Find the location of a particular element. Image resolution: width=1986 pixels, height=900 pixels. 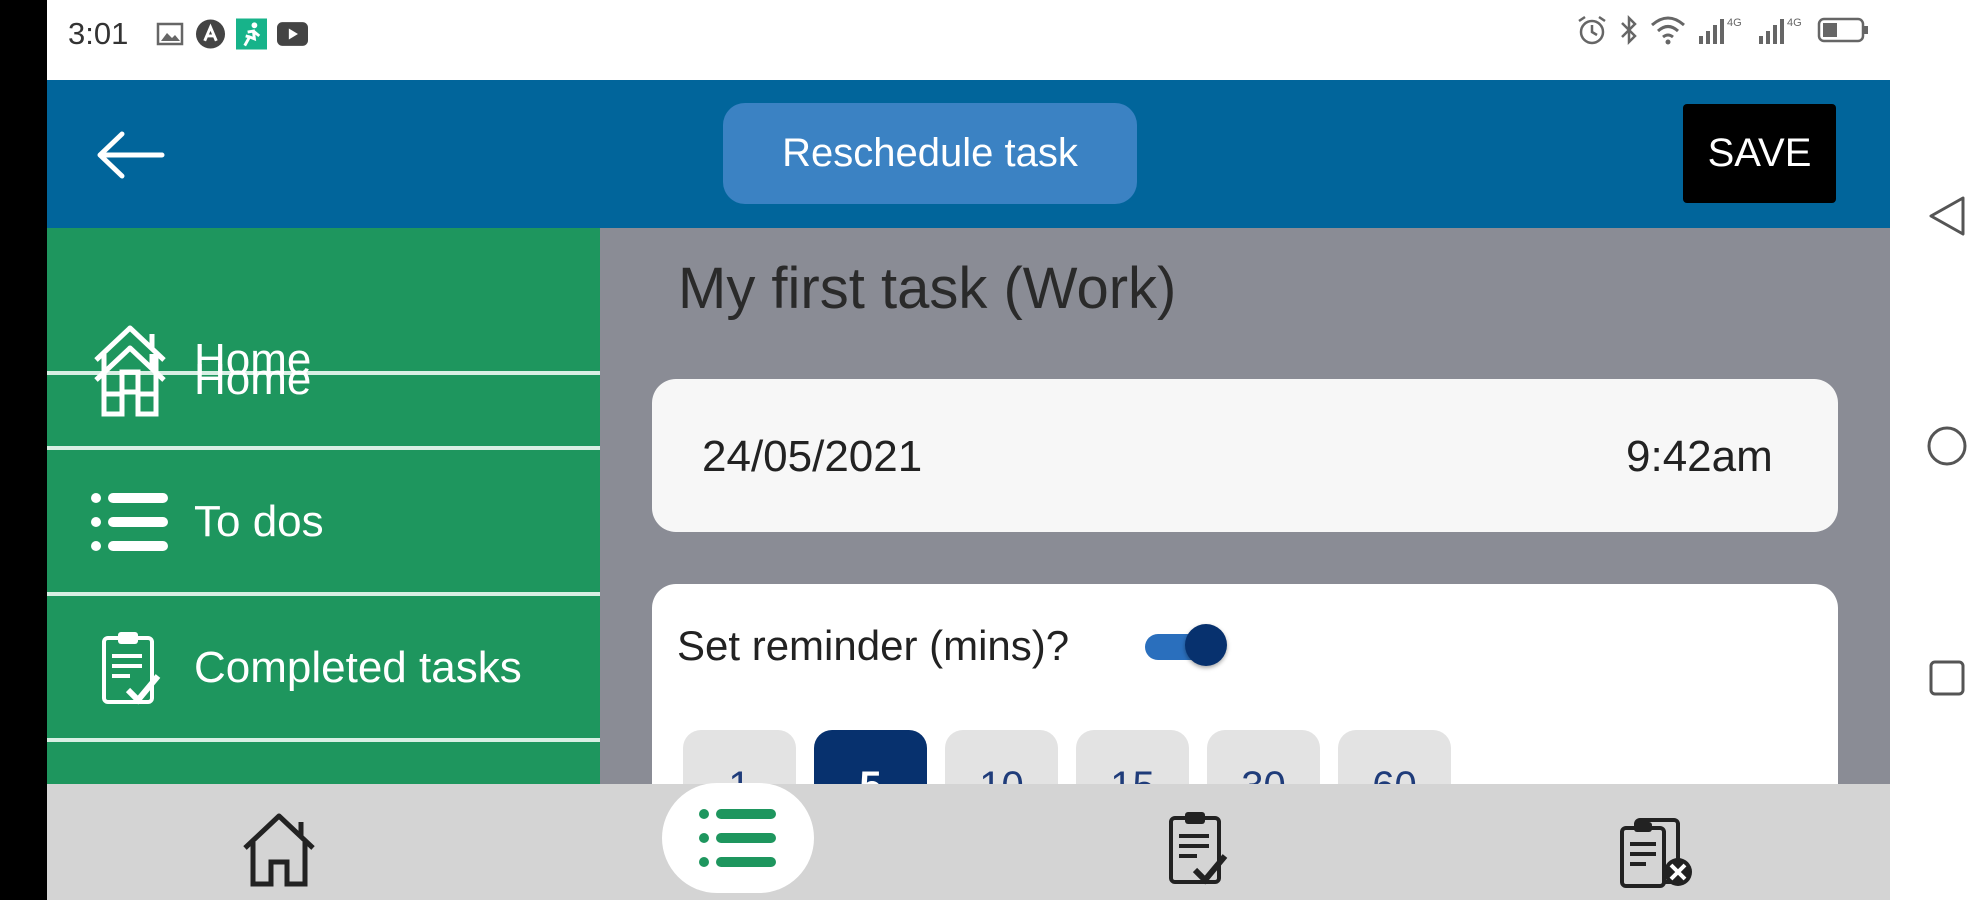

square-recents-icon is located at coordinates (1947, 680).